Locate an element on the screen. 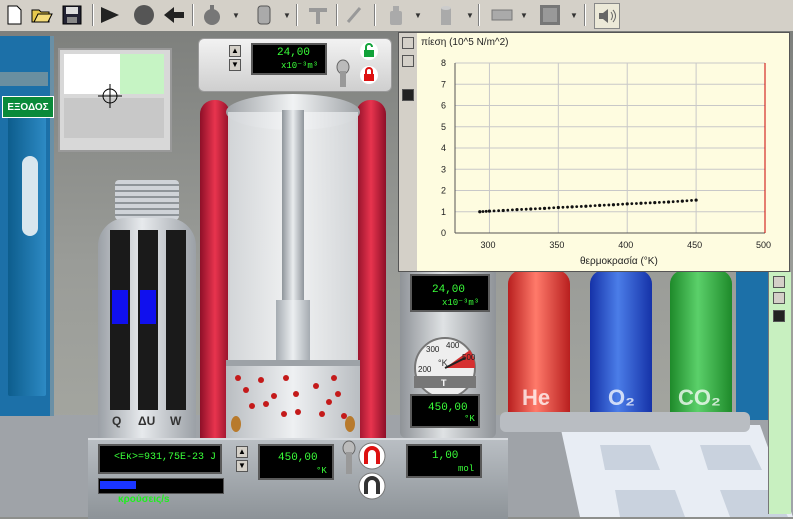 The image size is (793, 519). x-tick-label: 300 is located at coordinates (487, 245).